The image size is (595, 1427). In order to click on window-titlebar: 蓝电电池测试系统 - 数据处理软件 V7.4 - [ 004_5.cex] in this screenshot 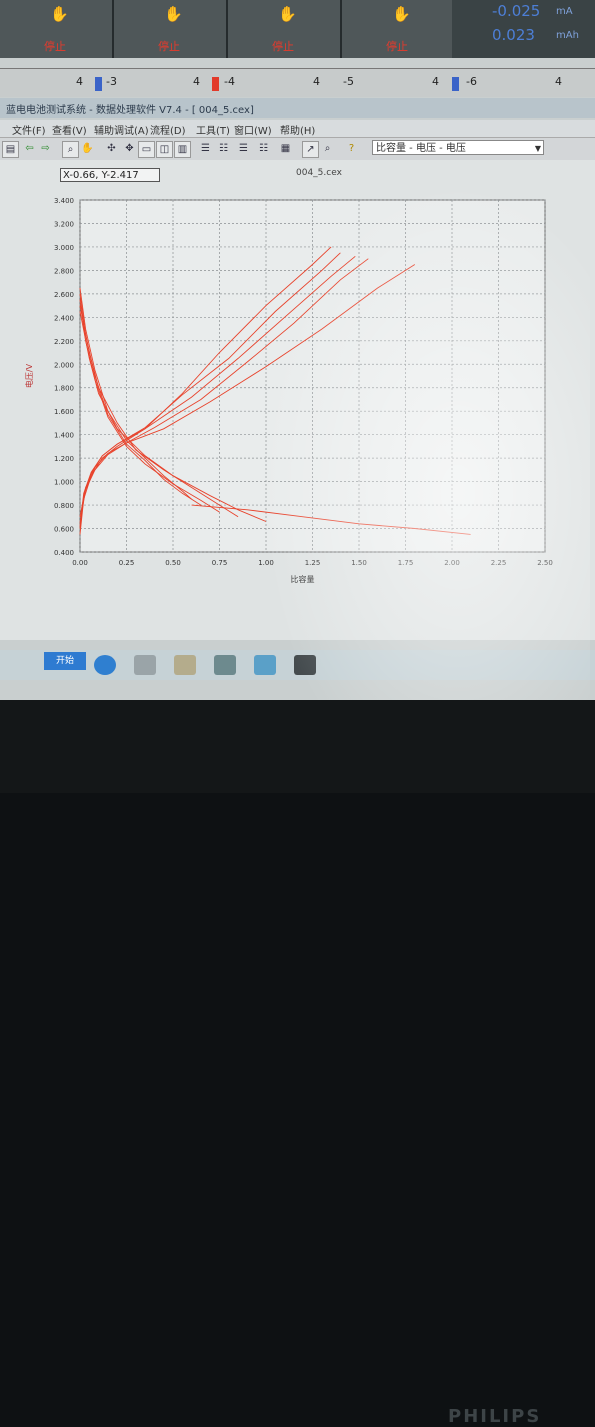, I will do `click(297, 108)`.